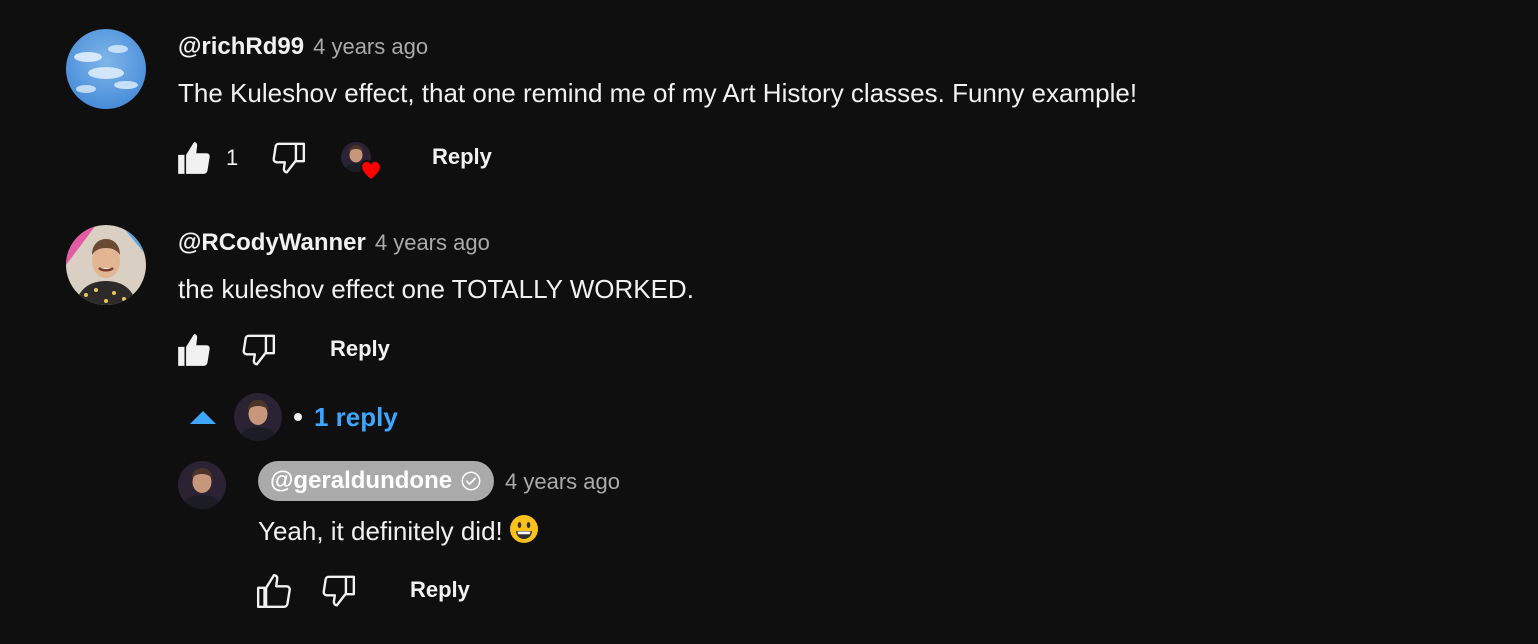  I want to click on replies-toggle: 1 reply, so click(294, 417).